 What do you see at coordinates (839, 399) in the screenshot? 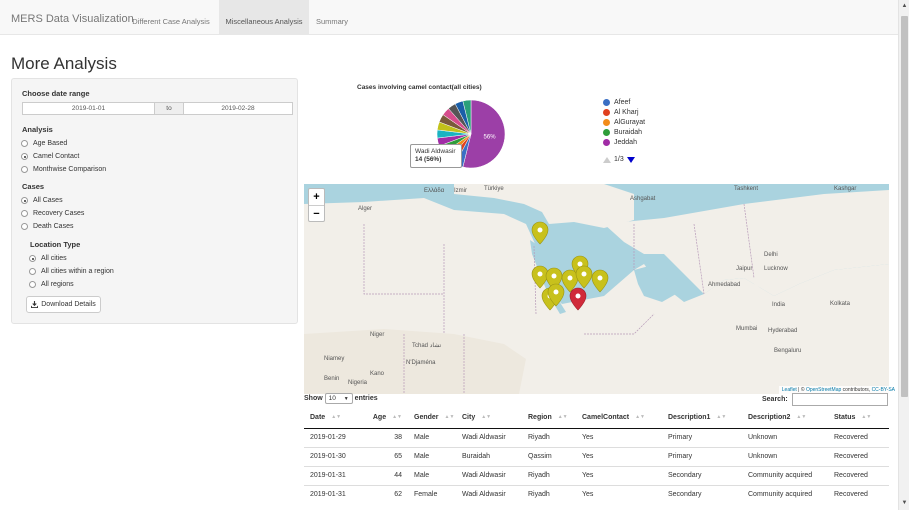
I see `search-input` at bounding box center [839, 399].